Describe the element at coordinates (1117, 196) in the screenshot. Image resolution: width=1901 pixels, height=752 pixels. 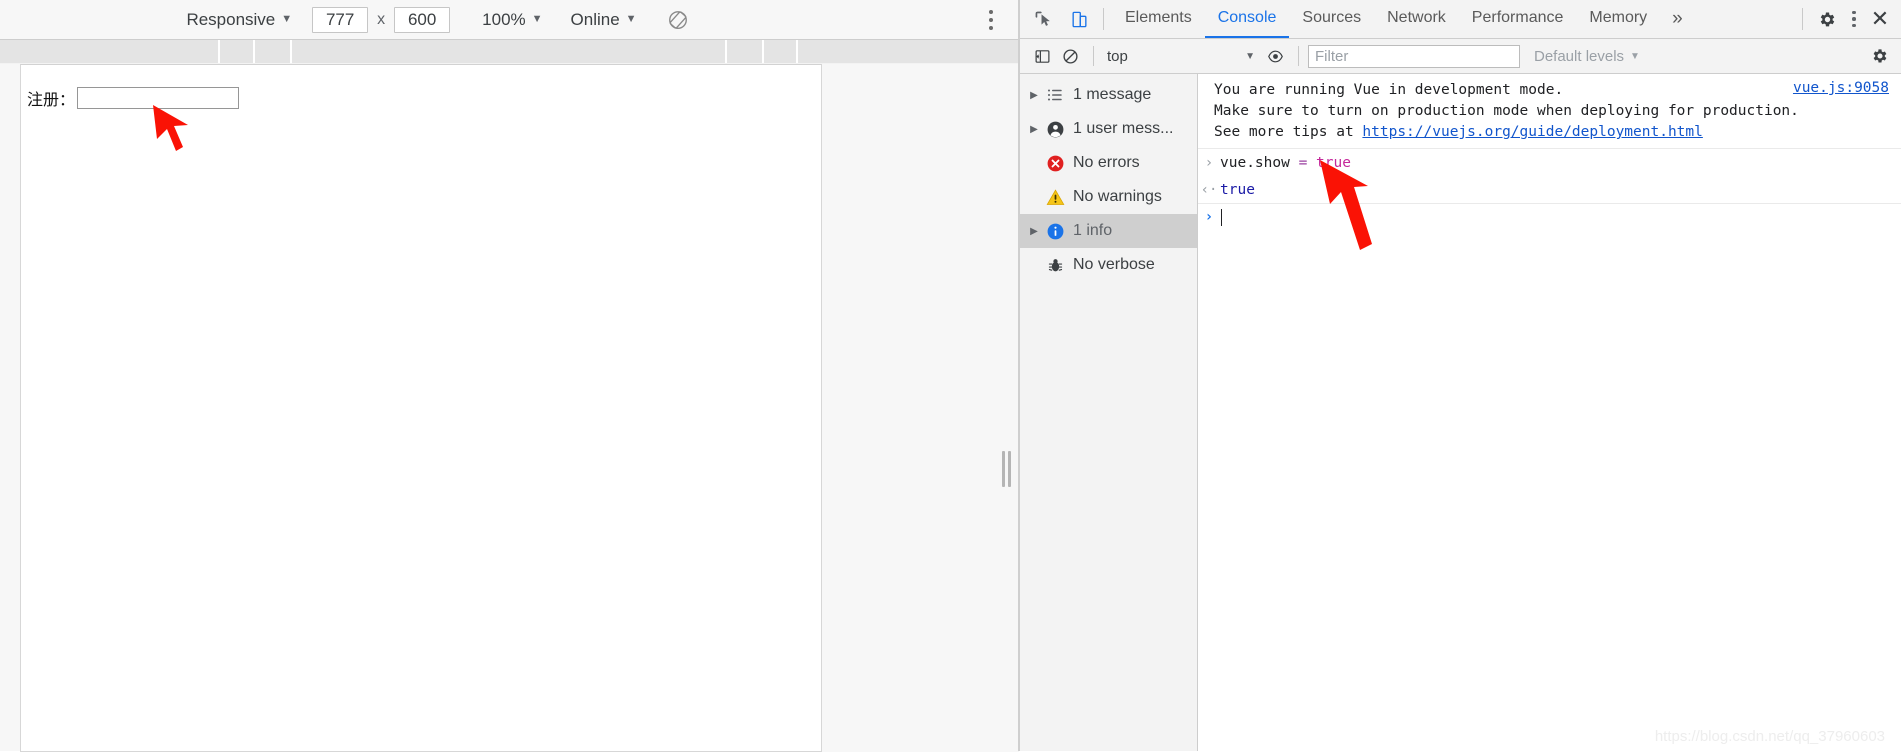
I see `sidebar-item-label: No warnings` at that location.